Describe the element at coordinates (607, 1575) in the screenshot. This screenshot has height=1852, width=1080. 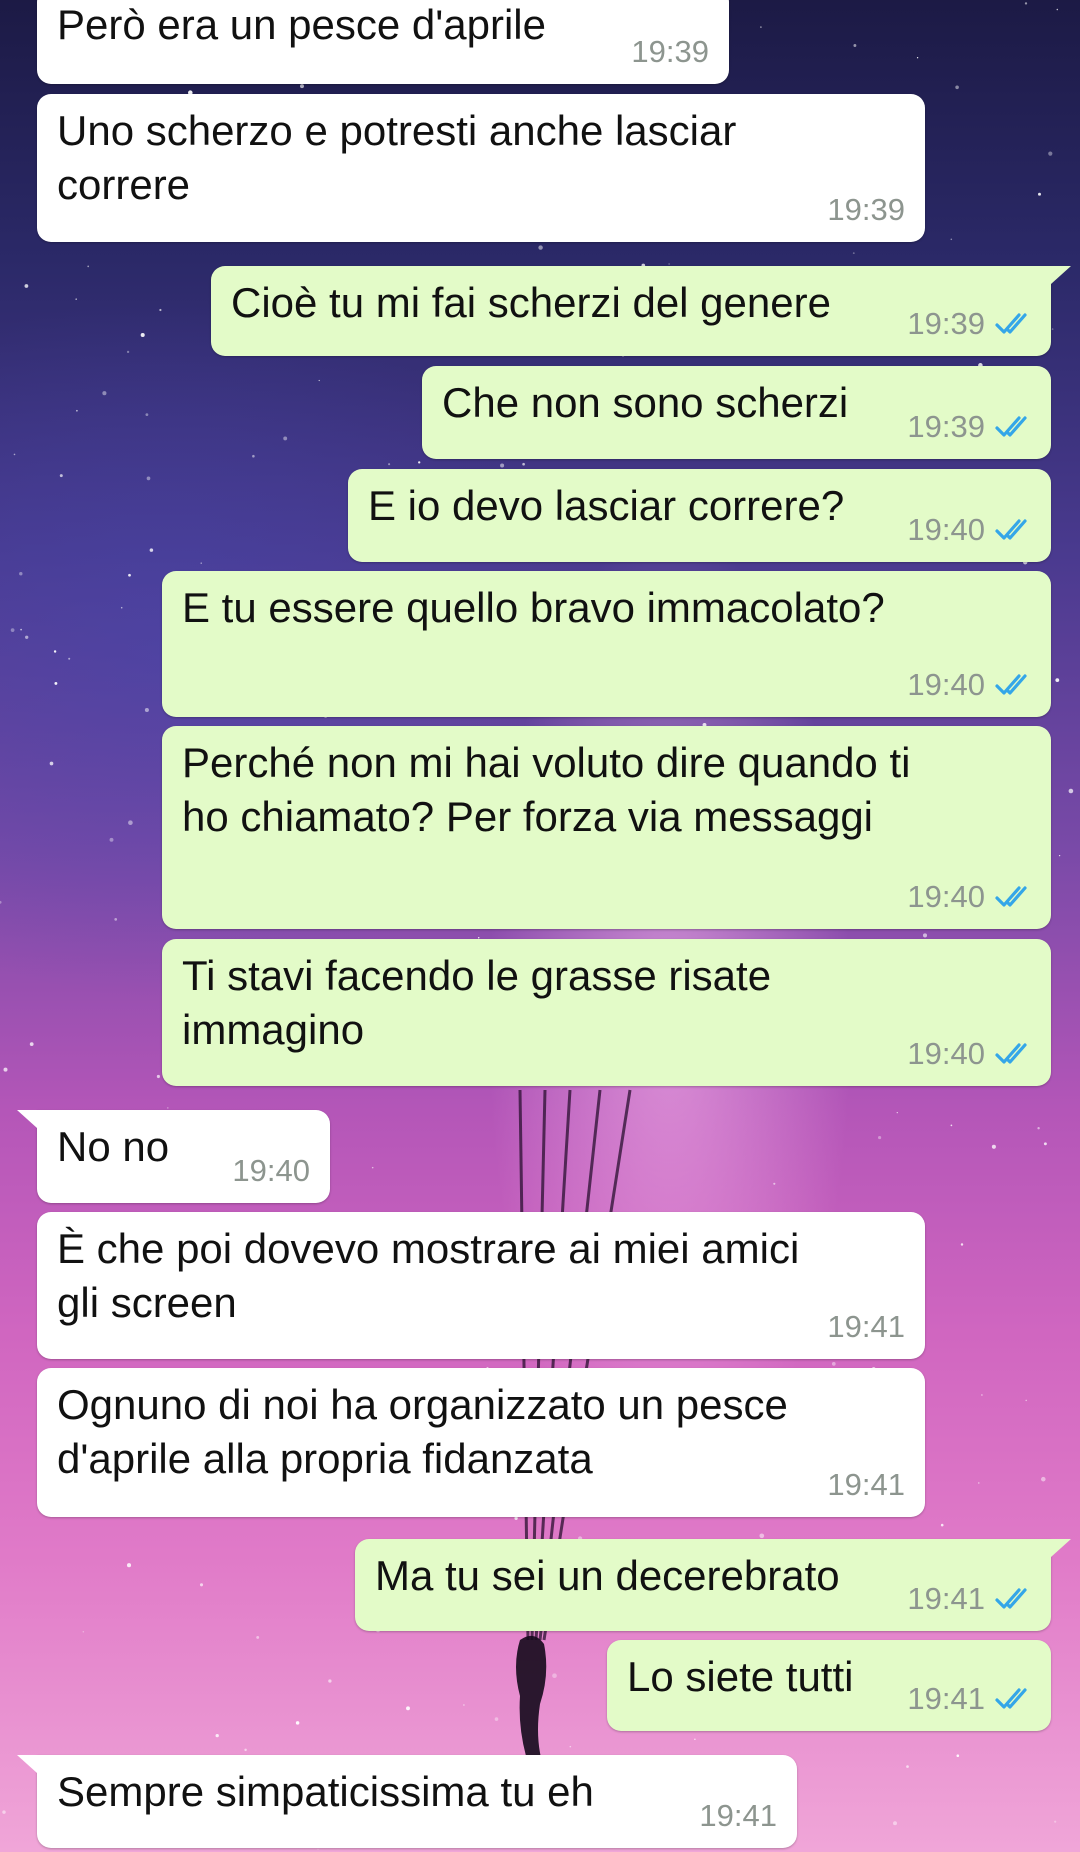
I see `message-text: Ma tu sei un decerebrato` at that location.